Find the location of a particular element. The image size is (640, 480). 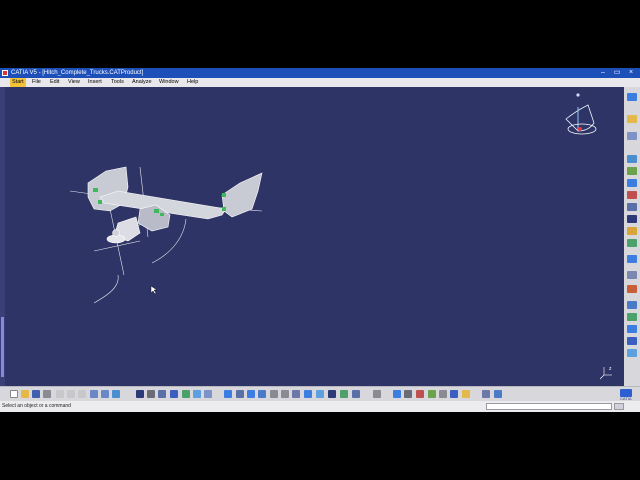

measure-item-icon is located at coordinates (397, 394).